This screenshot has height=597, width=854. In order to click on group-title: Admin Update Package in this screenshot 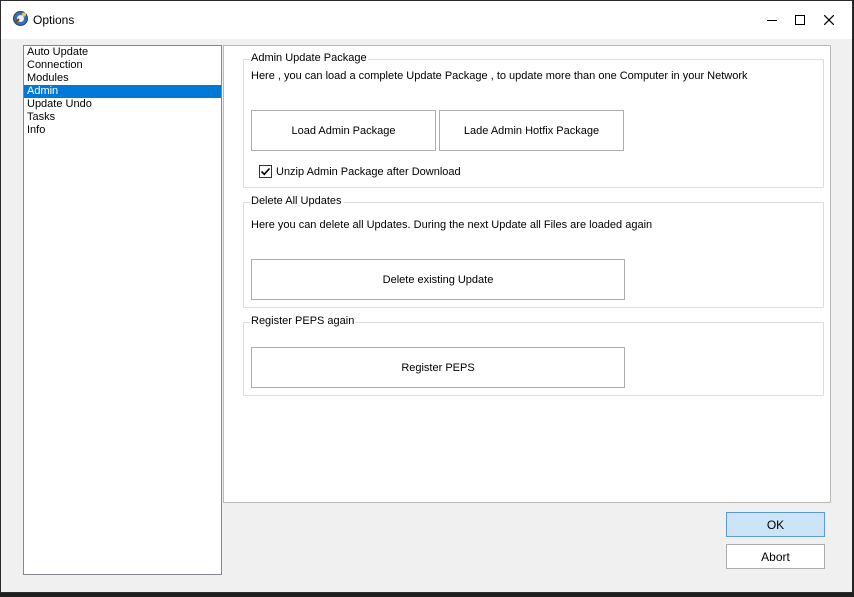, I will do `click(309, 58)`.